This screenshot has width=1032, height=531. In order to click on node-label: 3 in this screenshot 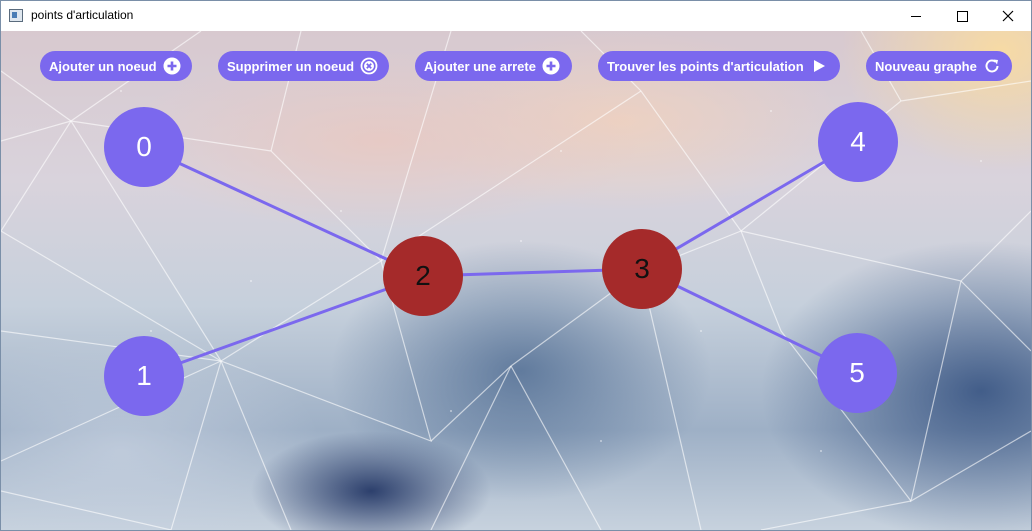, I will do `click(642, 268)`.